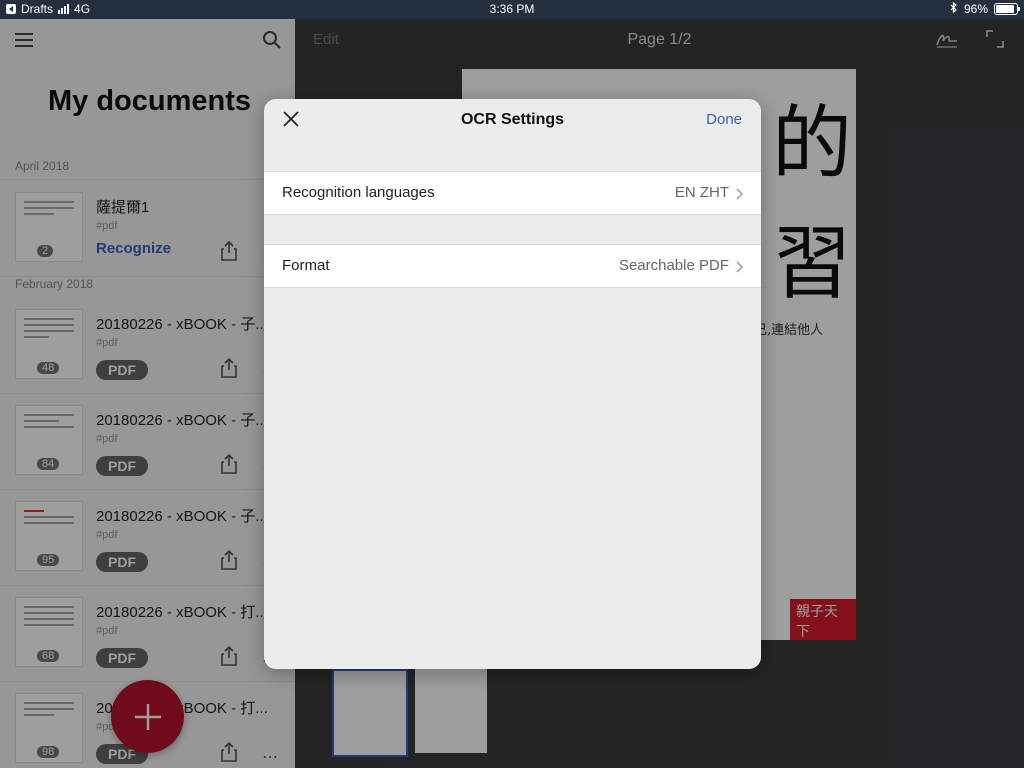 The height and width of the screenshot is (768, 1024). I want to click on setting-label: Recognition languages, so click(358, 192).